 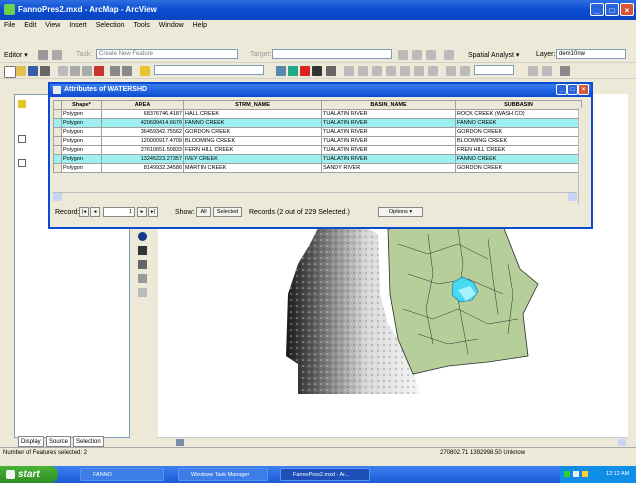 What do you see at coordinates (33, 71) in the screenshot?
I see `save-icon` at bounding box center [33, 71].